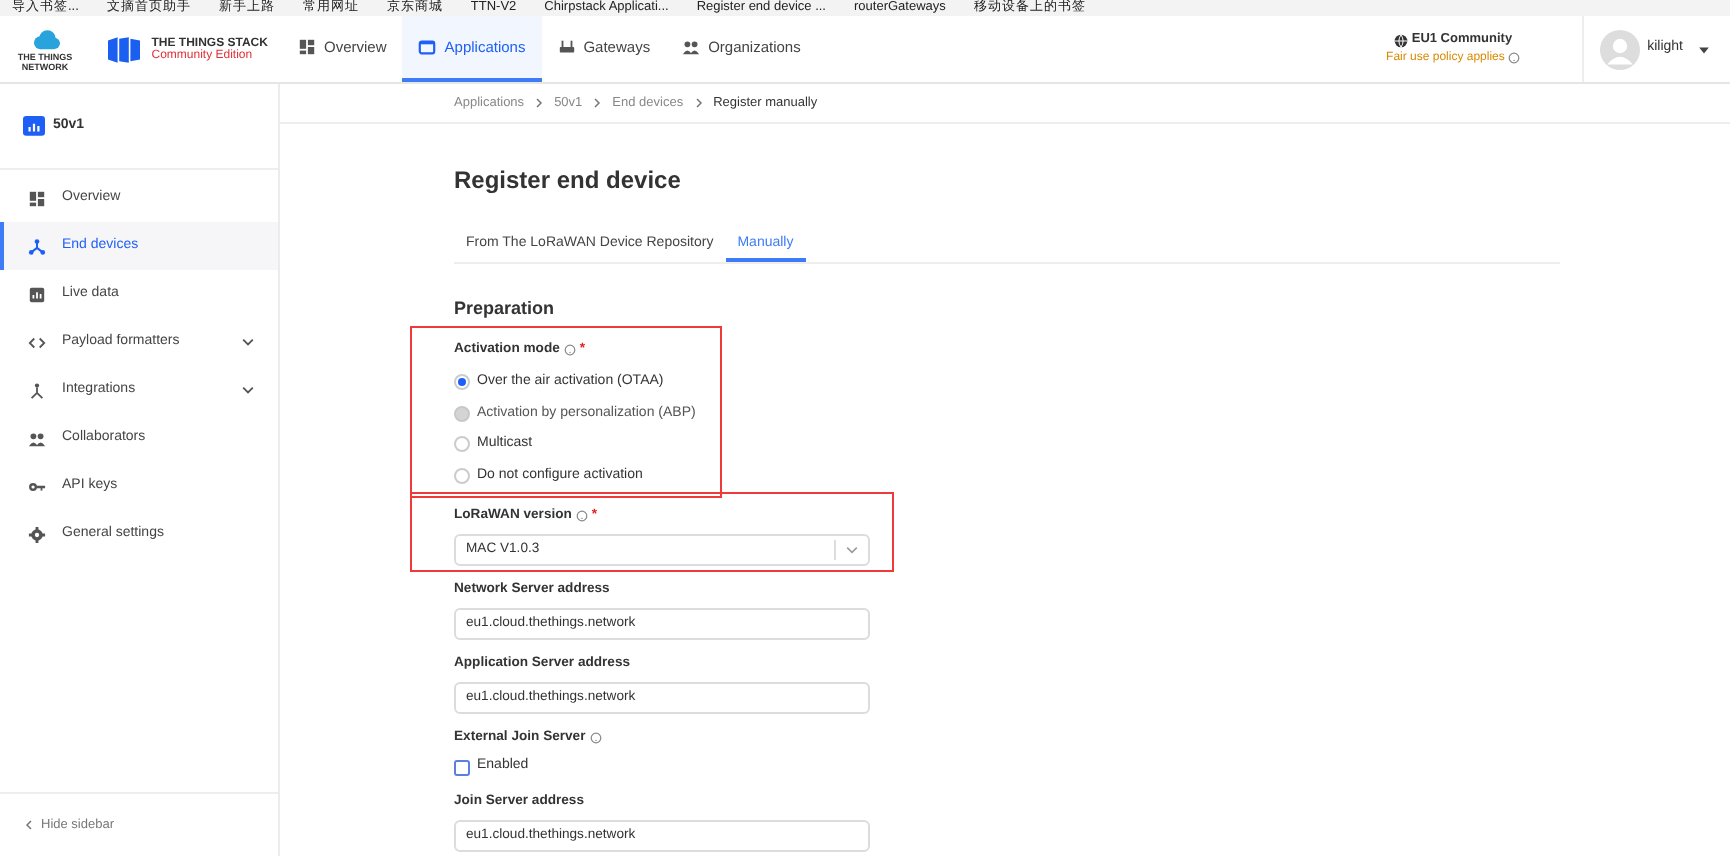 This screenshot has width=1730, height=856. What do you see at coordinates (1401, 40) in the screenshot?
I see `globe-icon` at bounding box center [1401, 40].